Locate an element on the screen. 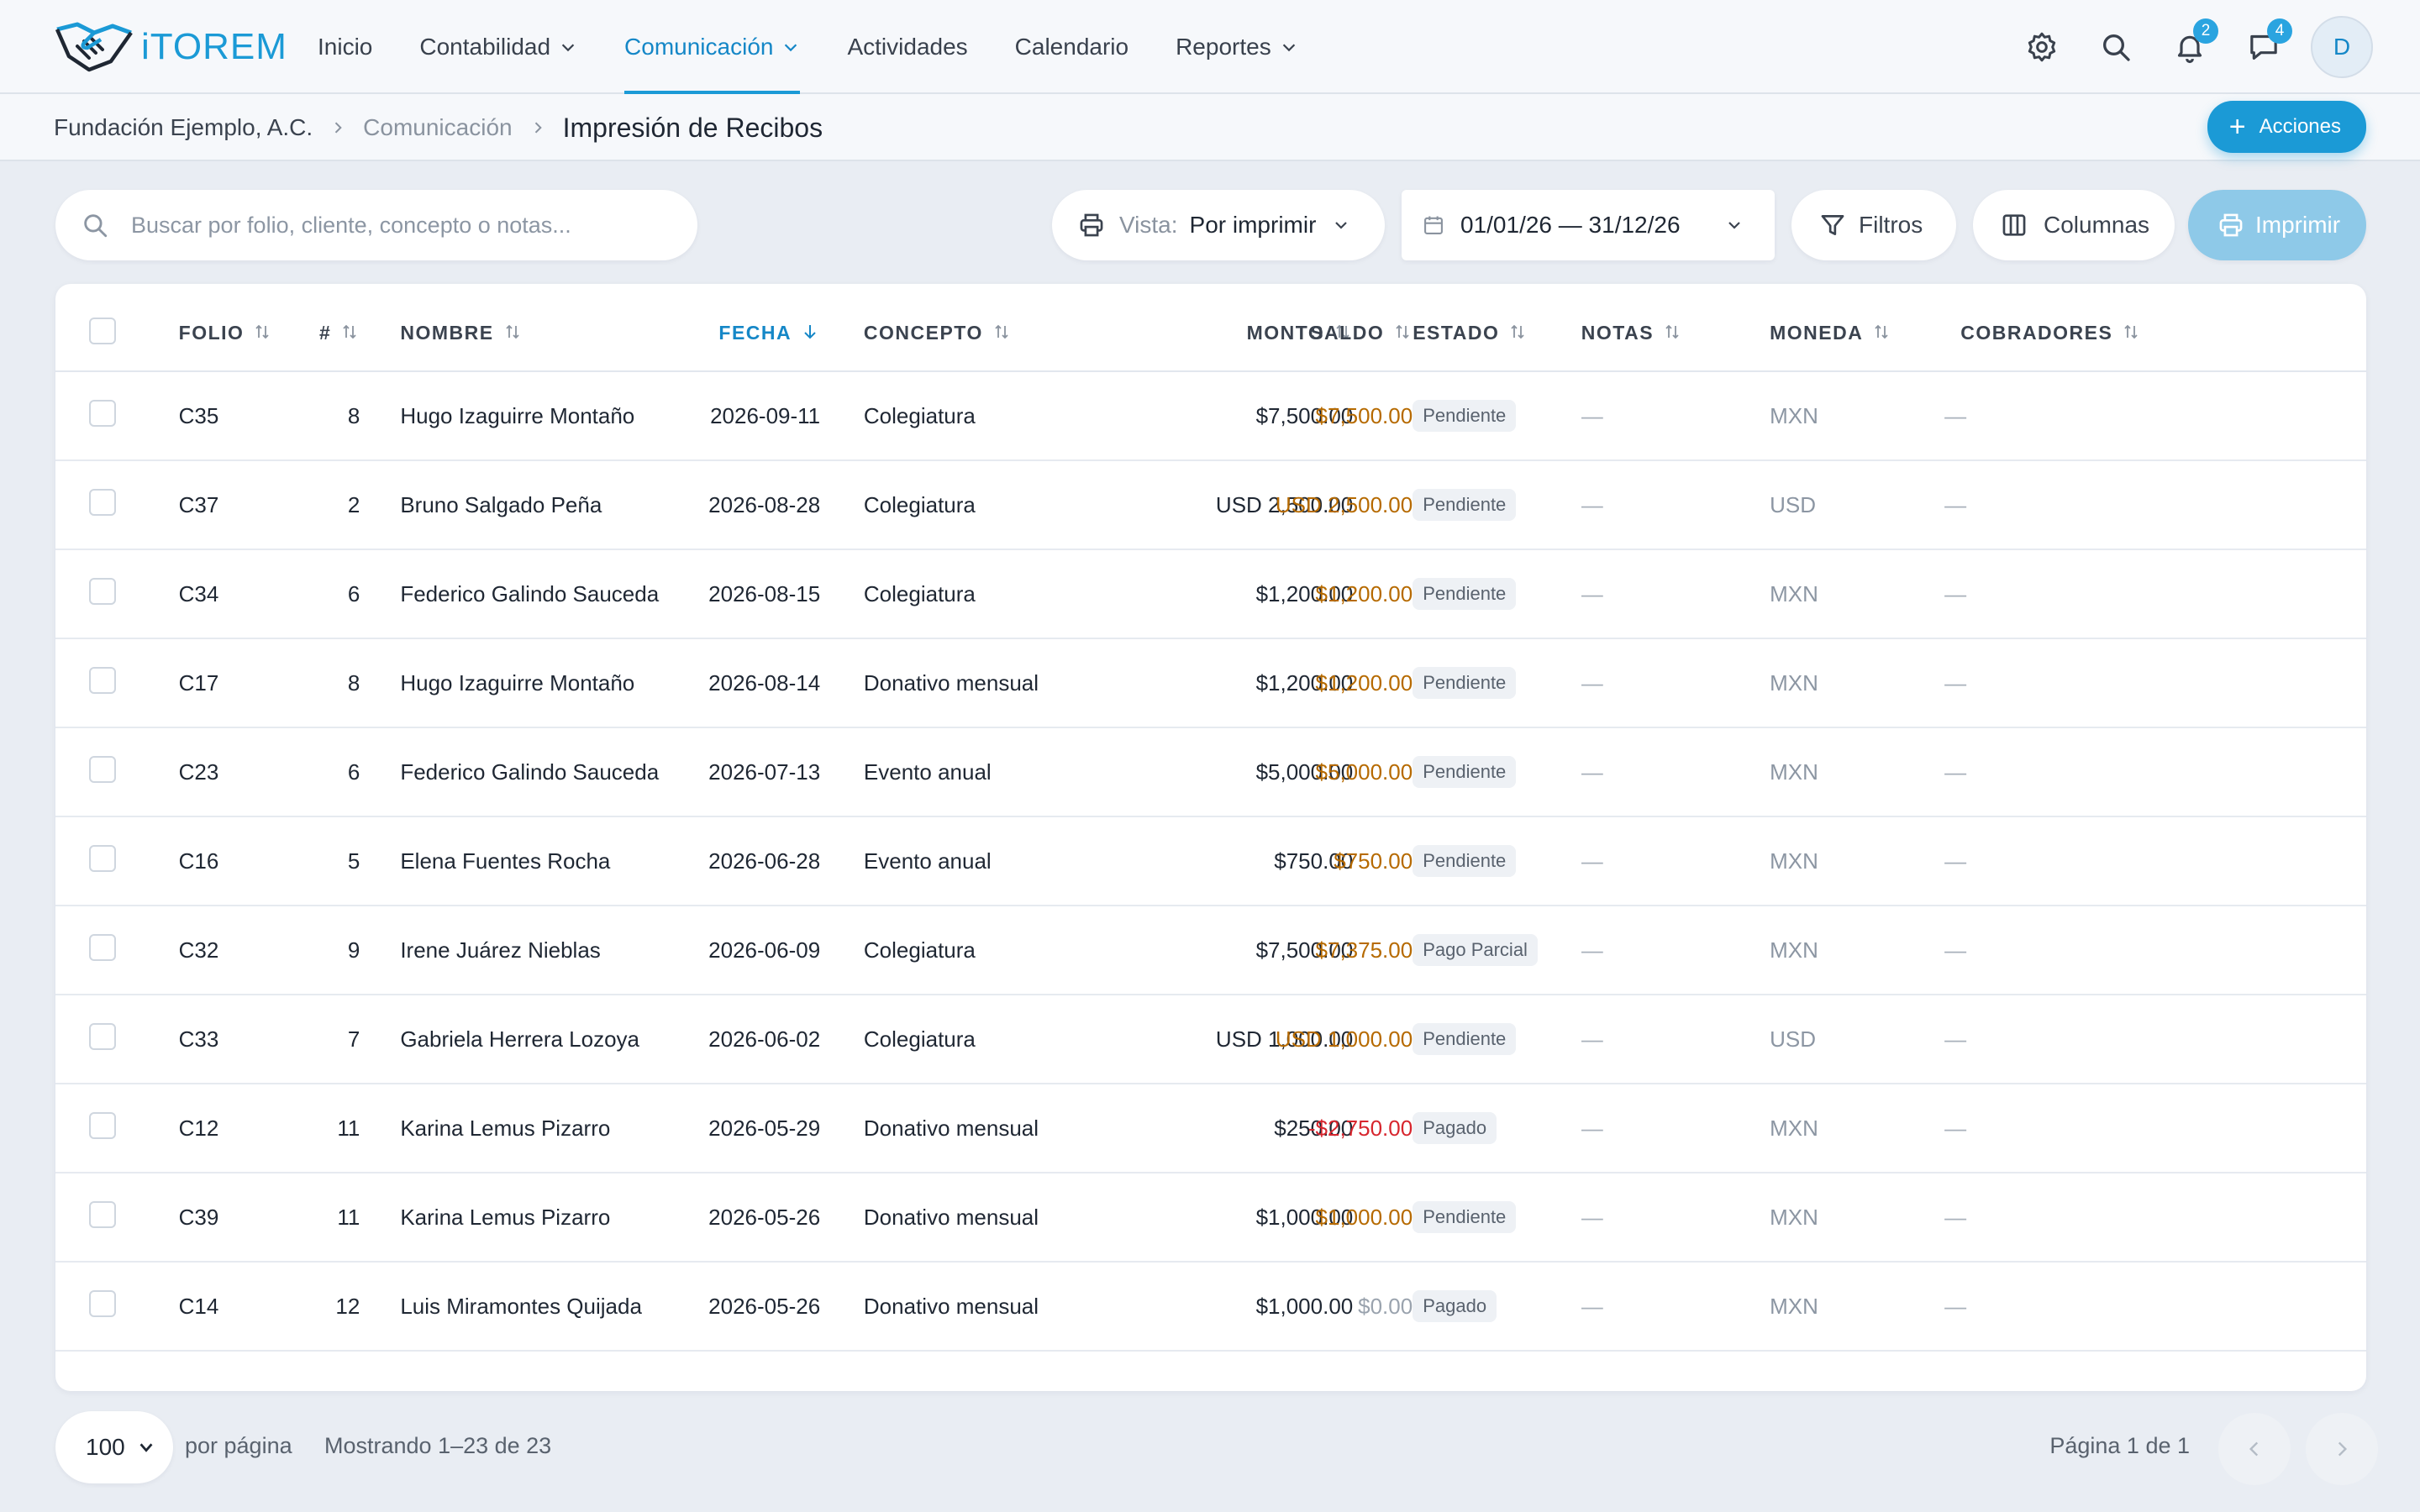  cell-saldo: $7,375.00 is located at coordinates (1302, 950).